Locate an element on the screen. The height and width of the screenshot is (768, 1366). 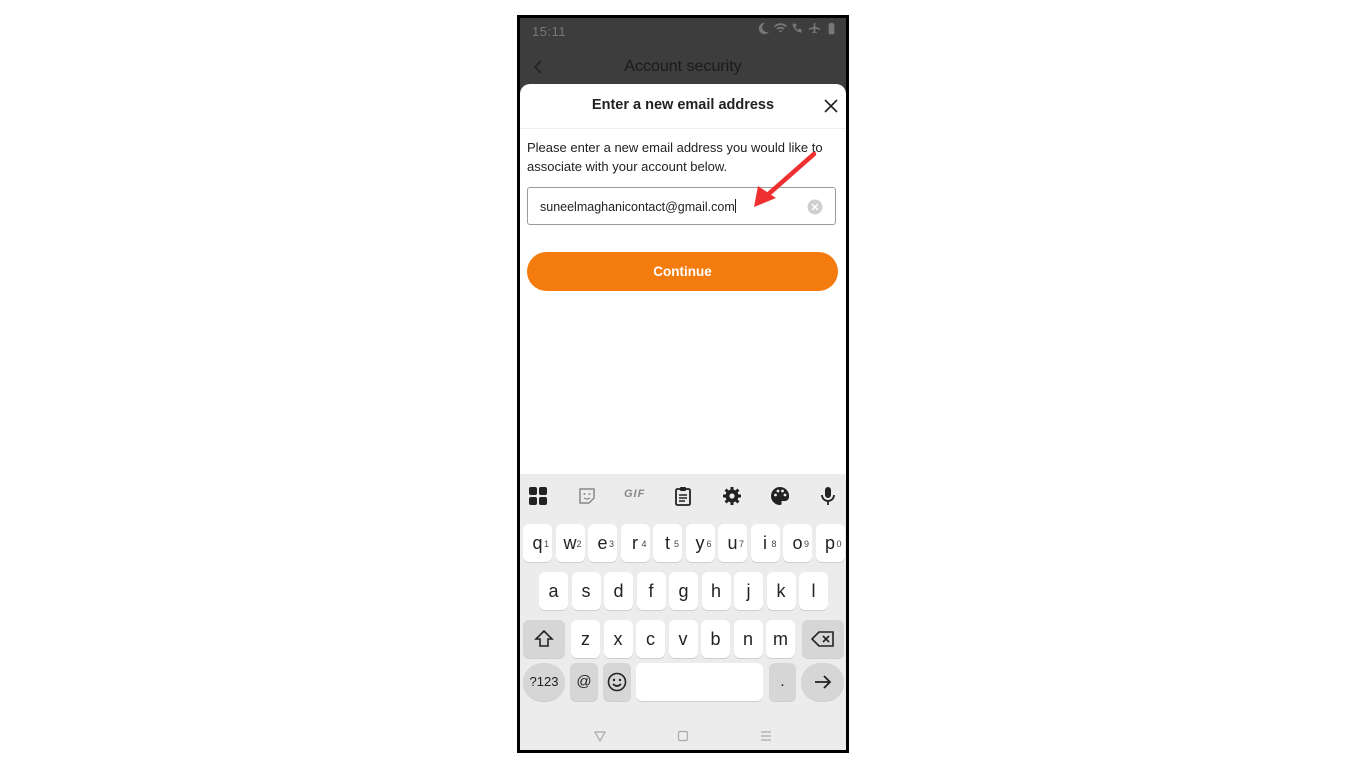
key-label: q is located at coordinates (537, 543).